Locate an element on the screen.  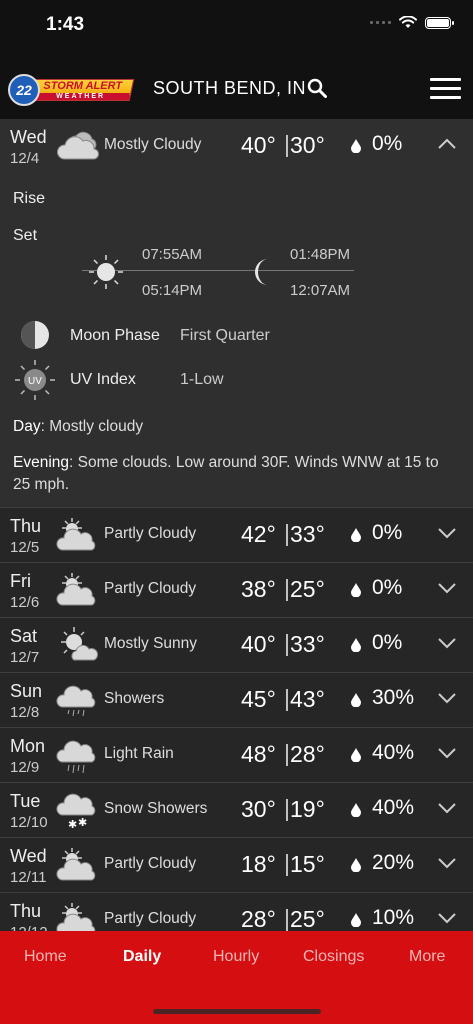
row-date: 12/5 is located at coordinates (25, 547).